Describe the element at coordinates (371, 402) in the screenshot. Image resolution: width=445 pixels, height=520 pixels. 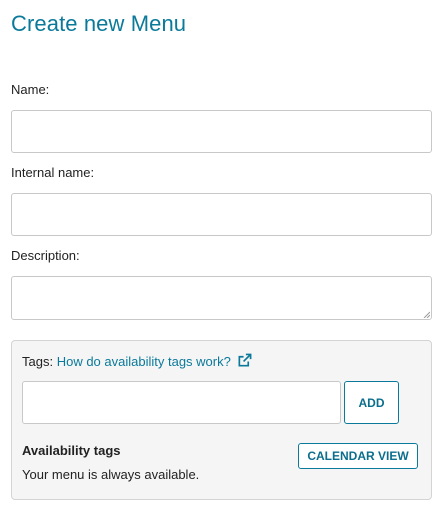
I see `add-tag-button: ADD` at that location.